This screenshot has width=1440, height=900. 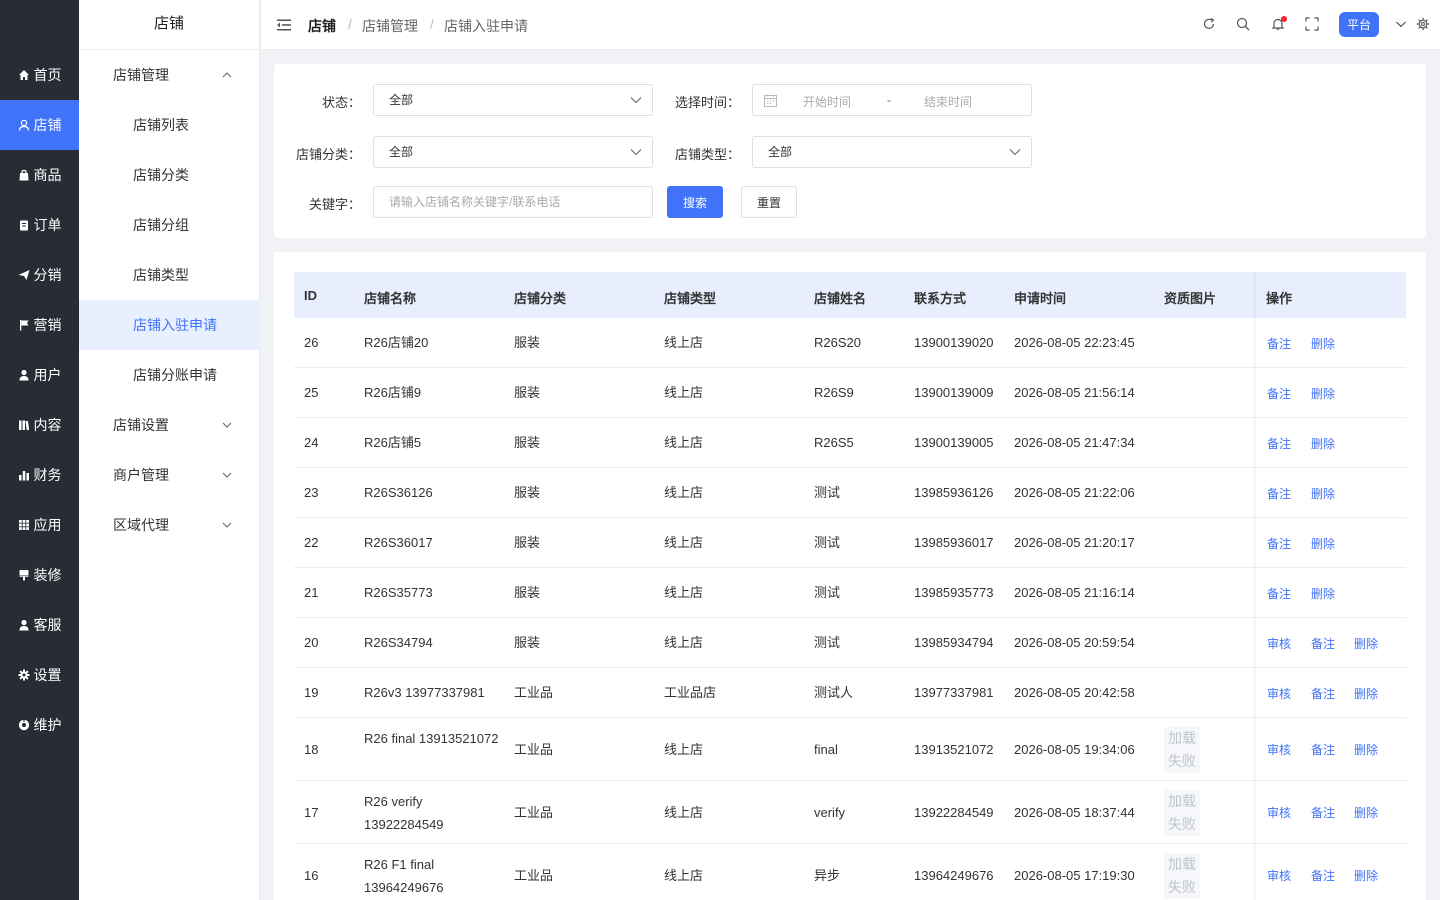 I want to click on submenu-group-label: 商户管理, so click(x=141, y=475).